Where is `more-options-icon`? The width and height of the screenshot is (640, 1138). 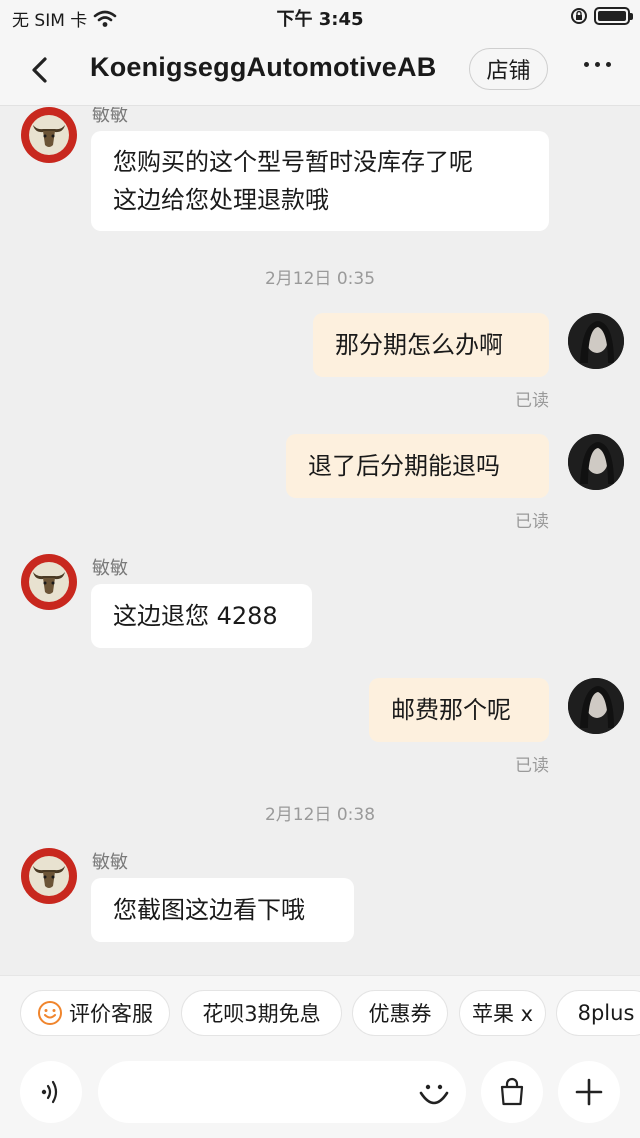 more-options-icon is located at coordinates (597, 64).